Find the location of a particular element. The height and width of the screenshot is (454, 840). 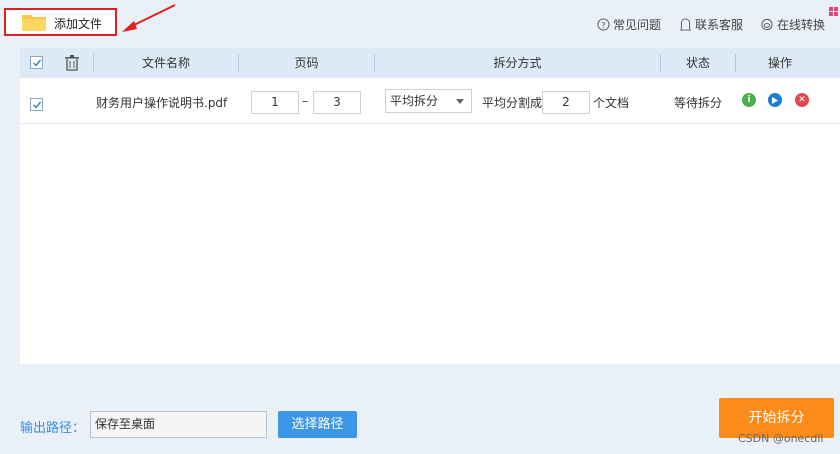

online-icon is located at coordinates (767, 24).